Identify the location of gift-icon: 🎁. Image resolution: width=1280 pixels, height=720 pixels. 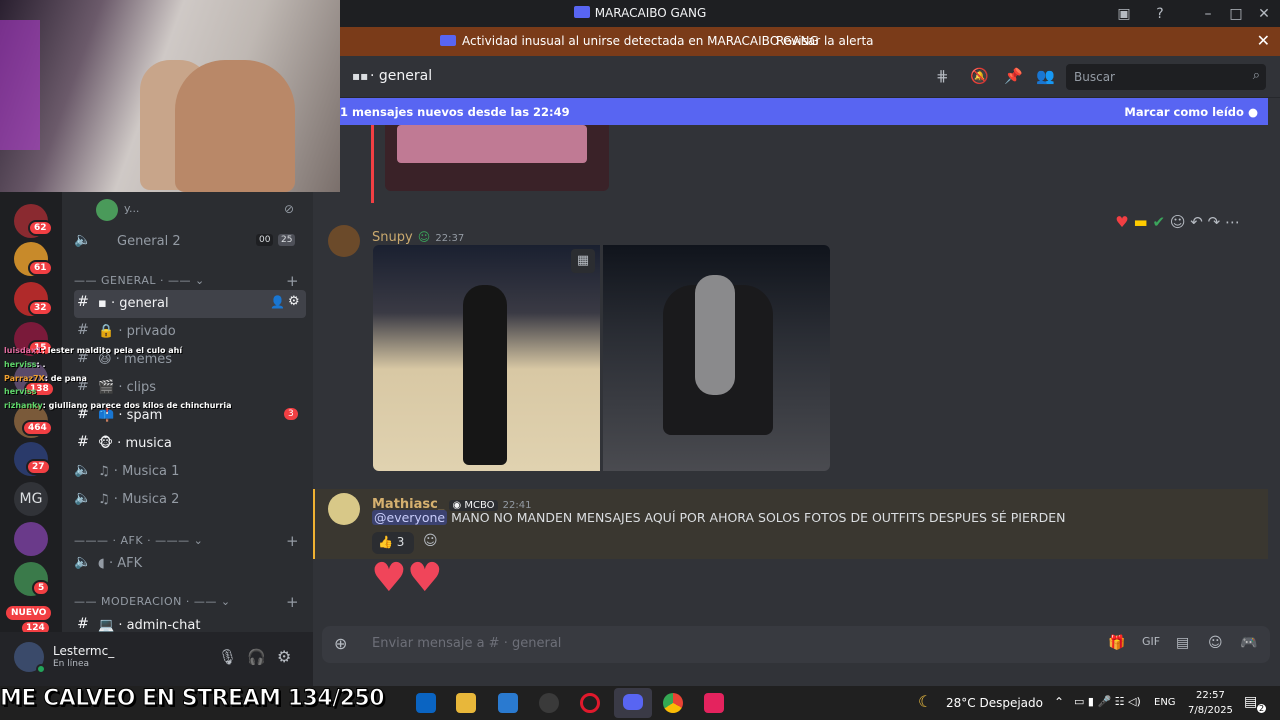
(1116, 643).